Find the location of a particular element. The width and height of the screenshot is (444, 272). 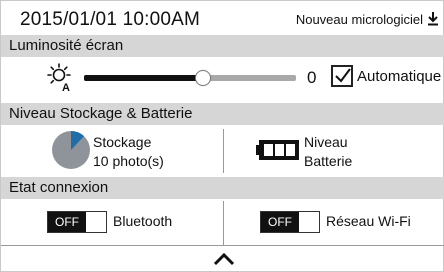

wifi-toggle: OFF is located at coordinates (290, 222).